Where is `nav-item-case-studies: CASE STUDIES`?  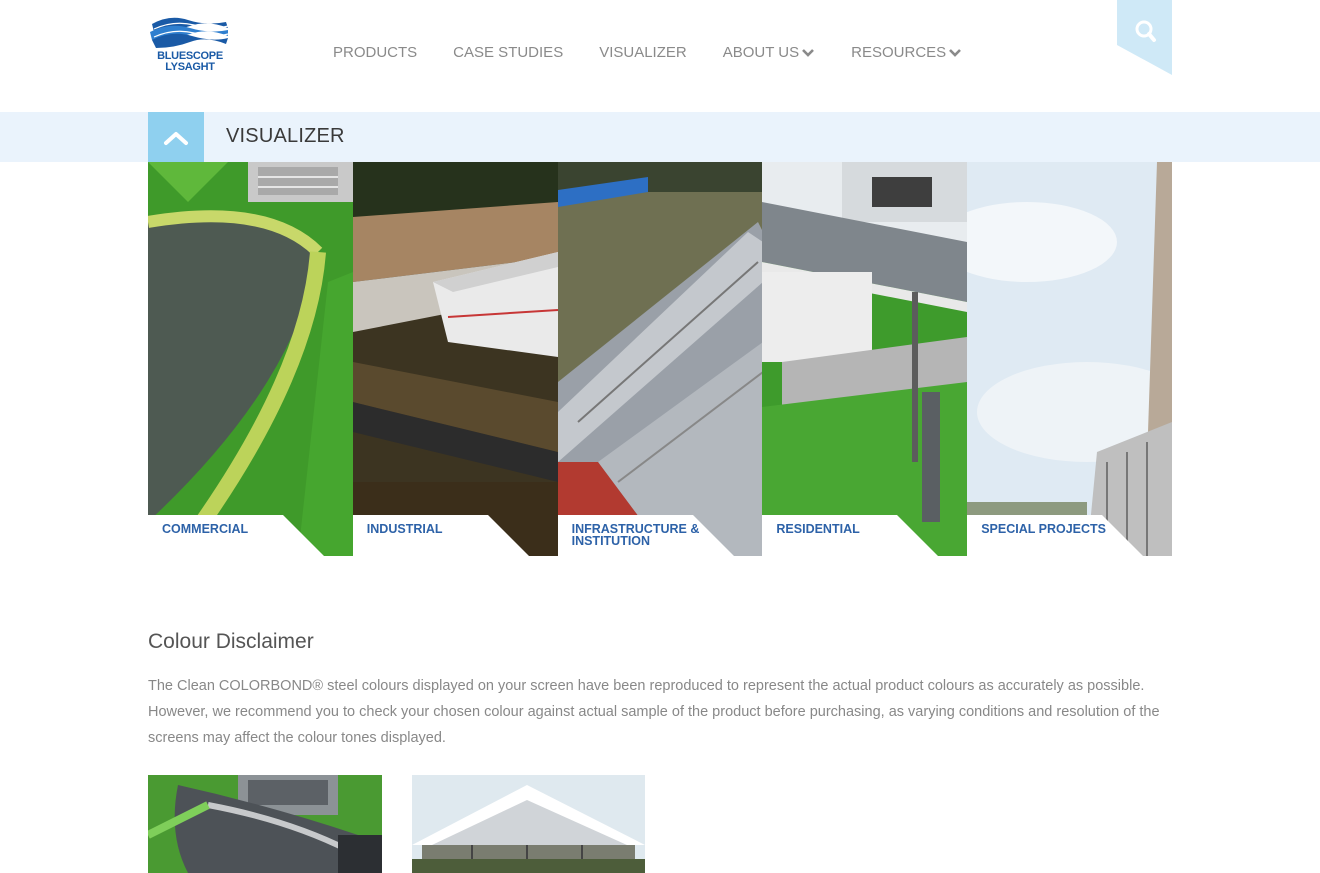
nav-item-case-studies: CASE STUDIES is located at coordinates (508, 52).